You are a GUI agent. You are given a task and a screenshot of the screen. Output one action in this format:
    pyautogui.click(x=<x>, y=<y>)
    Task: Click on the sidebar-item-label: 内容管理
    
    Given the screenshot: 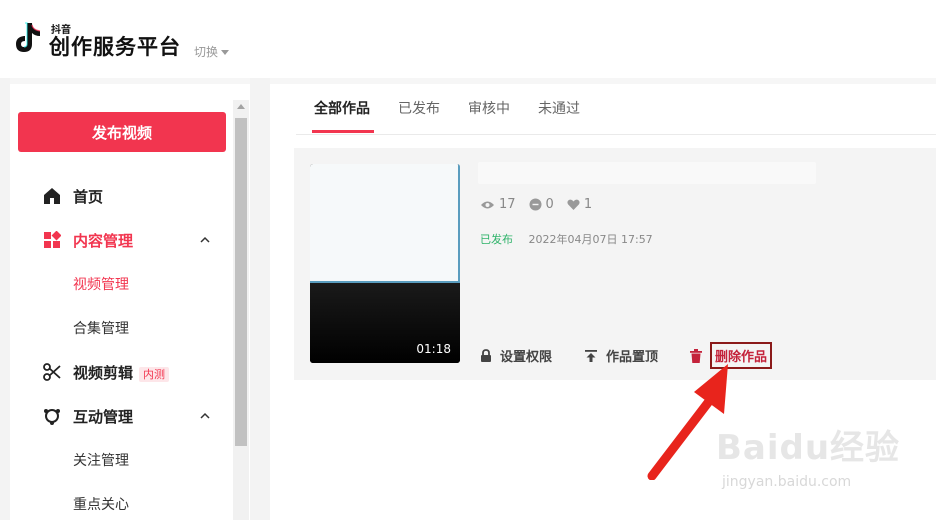 What is the action you would take?
    pyautogui.click(x=103, y=240)
    